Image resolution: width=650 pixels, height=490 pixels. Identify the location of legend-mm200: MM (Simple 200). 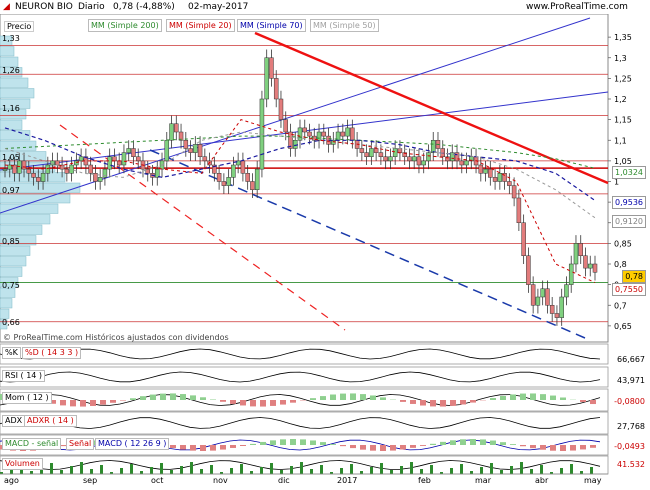
(125, 25).